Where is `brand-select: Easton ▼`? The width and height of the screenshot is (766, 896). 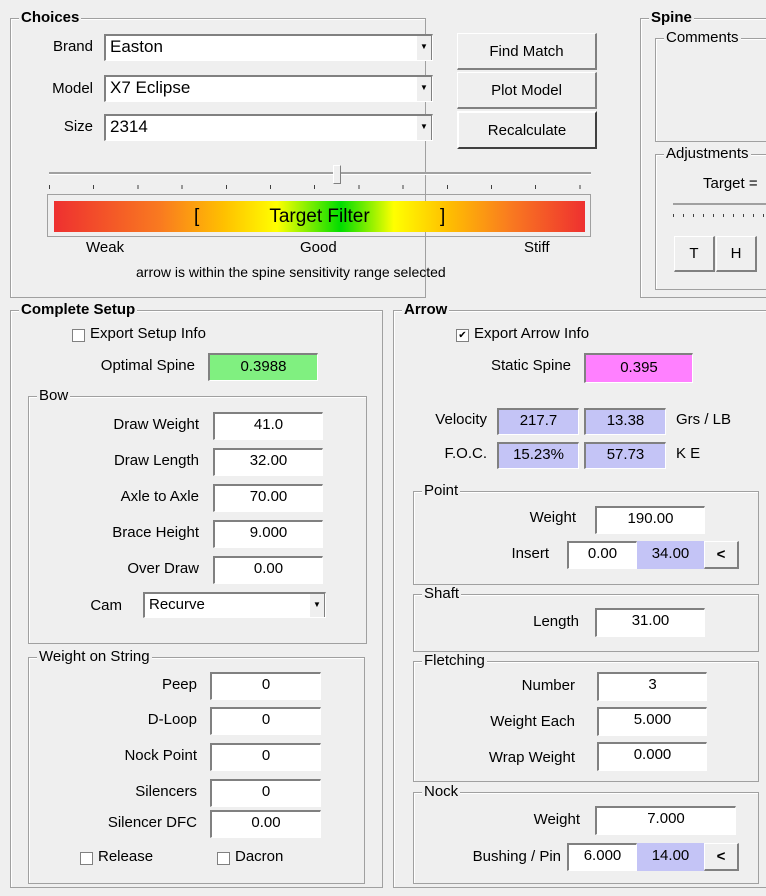 brand-select: Easton ▼ is located at coordinates (268, 47).